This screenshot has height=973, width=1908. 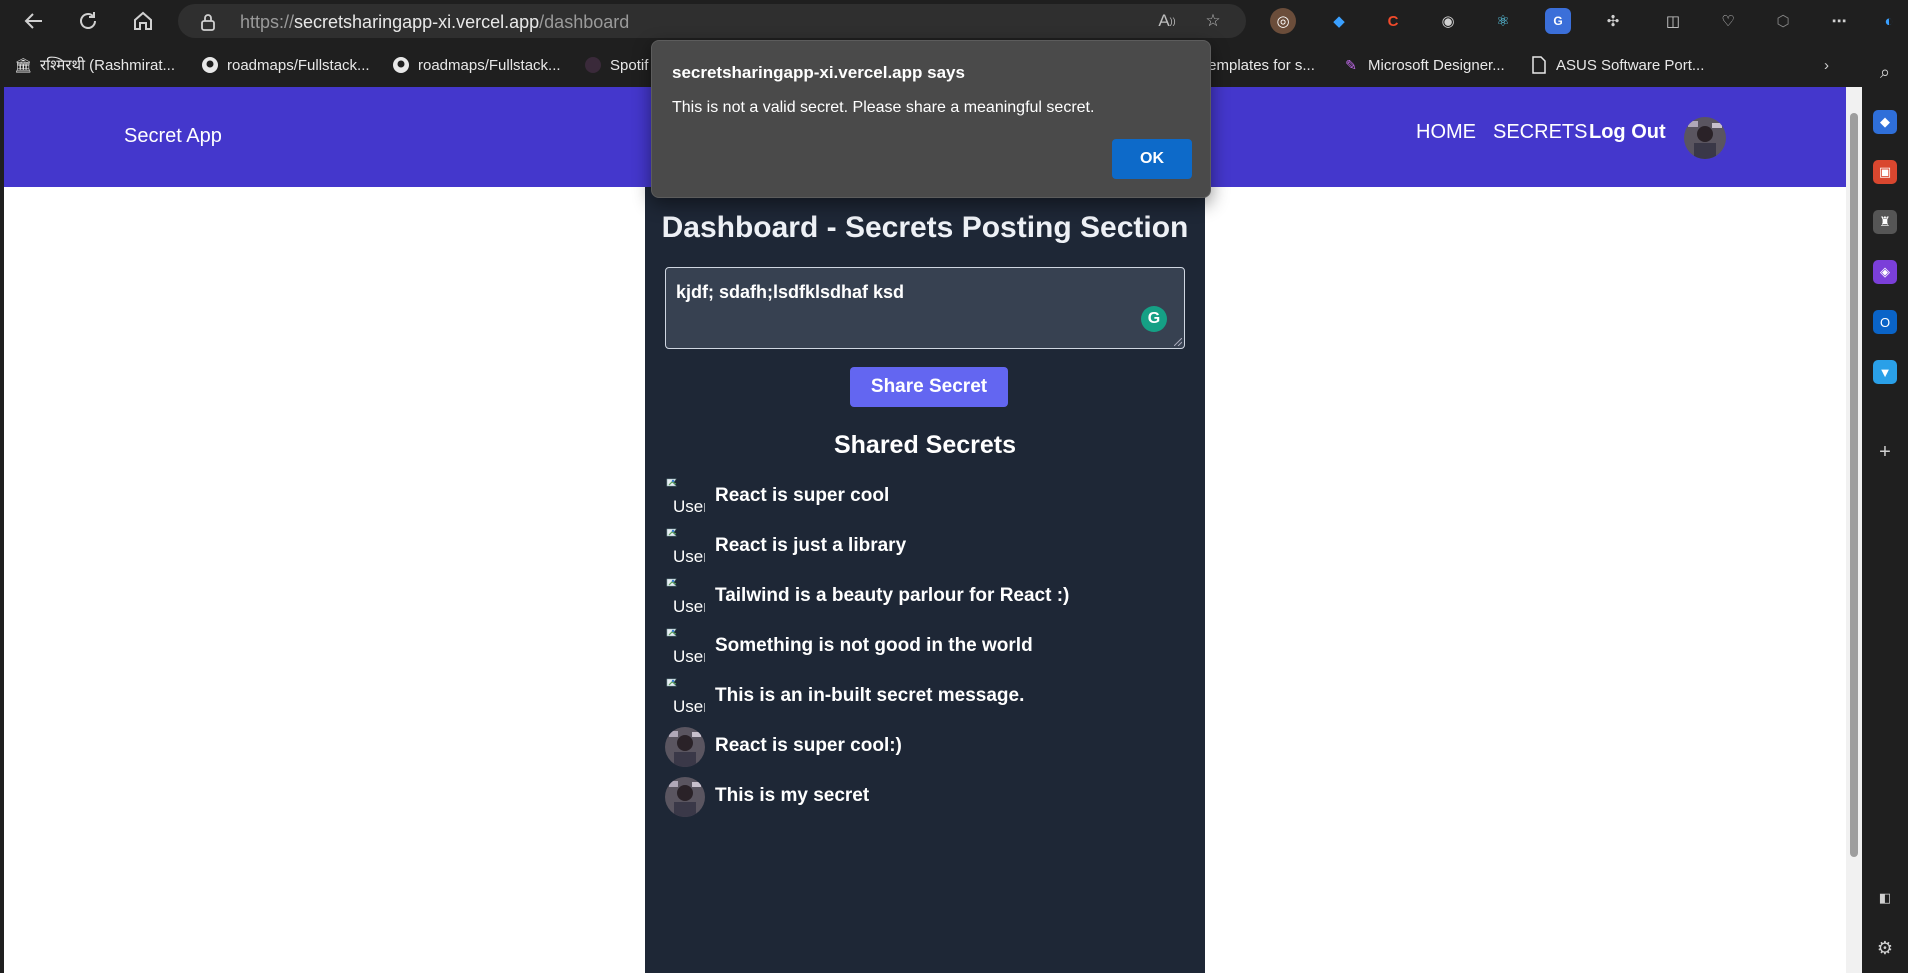 I want to click on tools-icon: ▣, so click(x=1885, y=172).